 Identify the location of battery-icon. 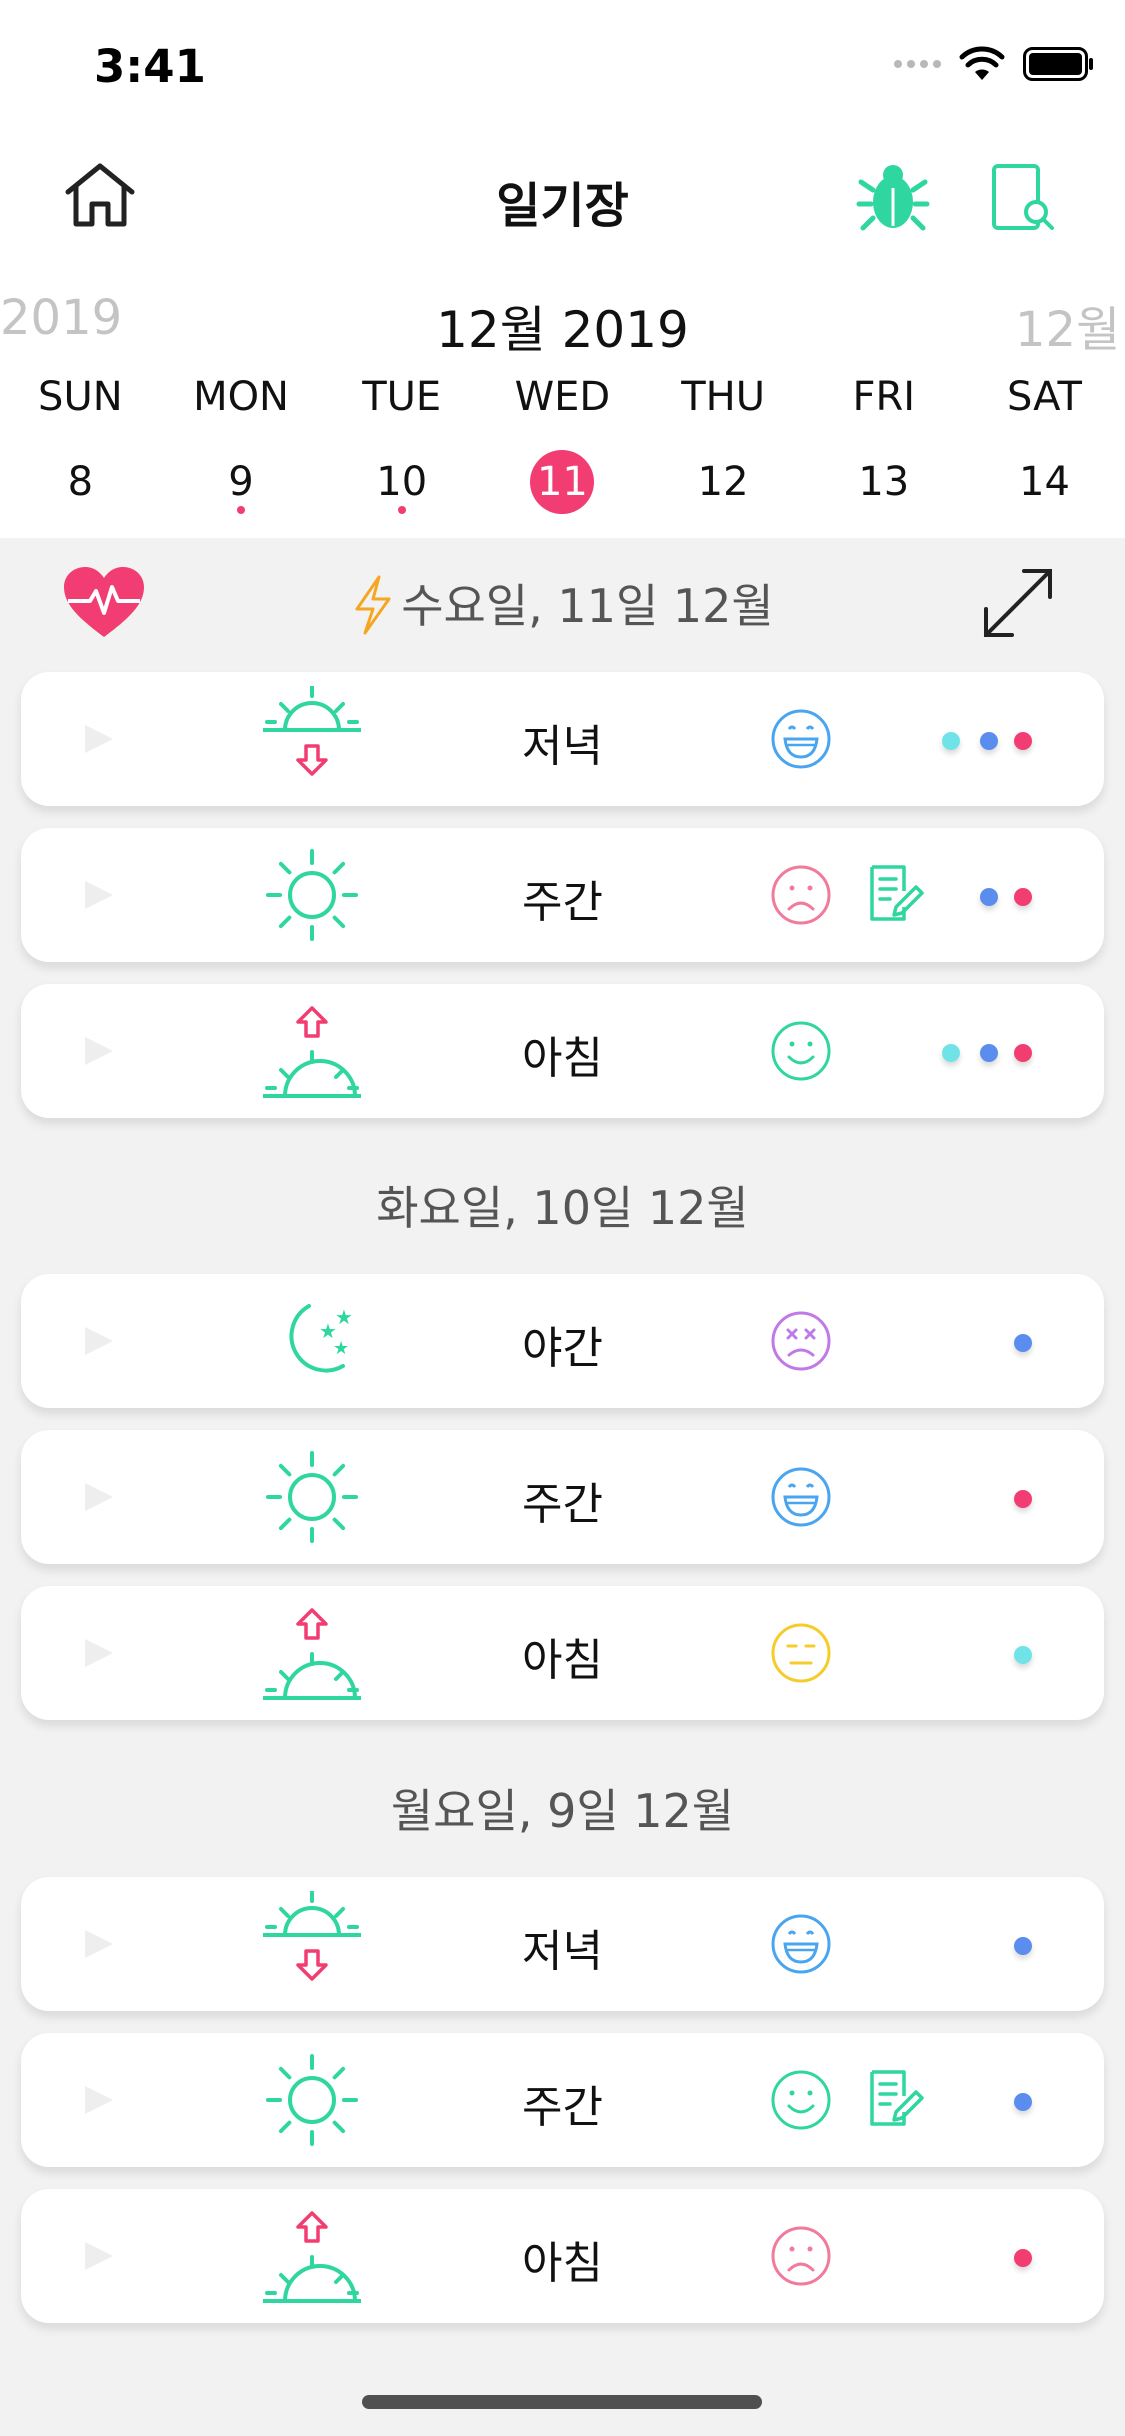
(1058, 64).